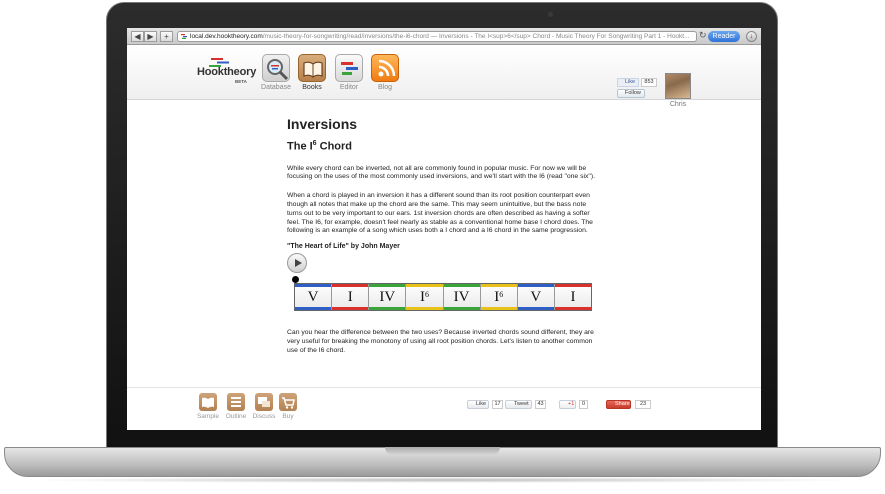 This screenshot has width=885, height=494. Describe the element at coordinates (226, 36) in the screenshot. I see `url-host: local.dev.hooktheory.com` at that location.